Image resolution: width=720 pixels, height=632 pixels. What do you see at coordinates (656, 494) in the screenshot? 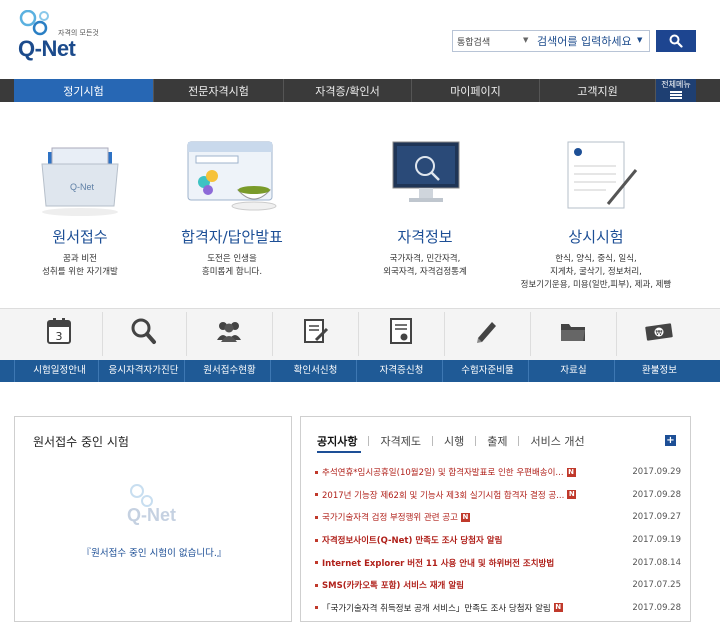
I see `notice-date: 2017.09.28` at bounding box center [656, 494].